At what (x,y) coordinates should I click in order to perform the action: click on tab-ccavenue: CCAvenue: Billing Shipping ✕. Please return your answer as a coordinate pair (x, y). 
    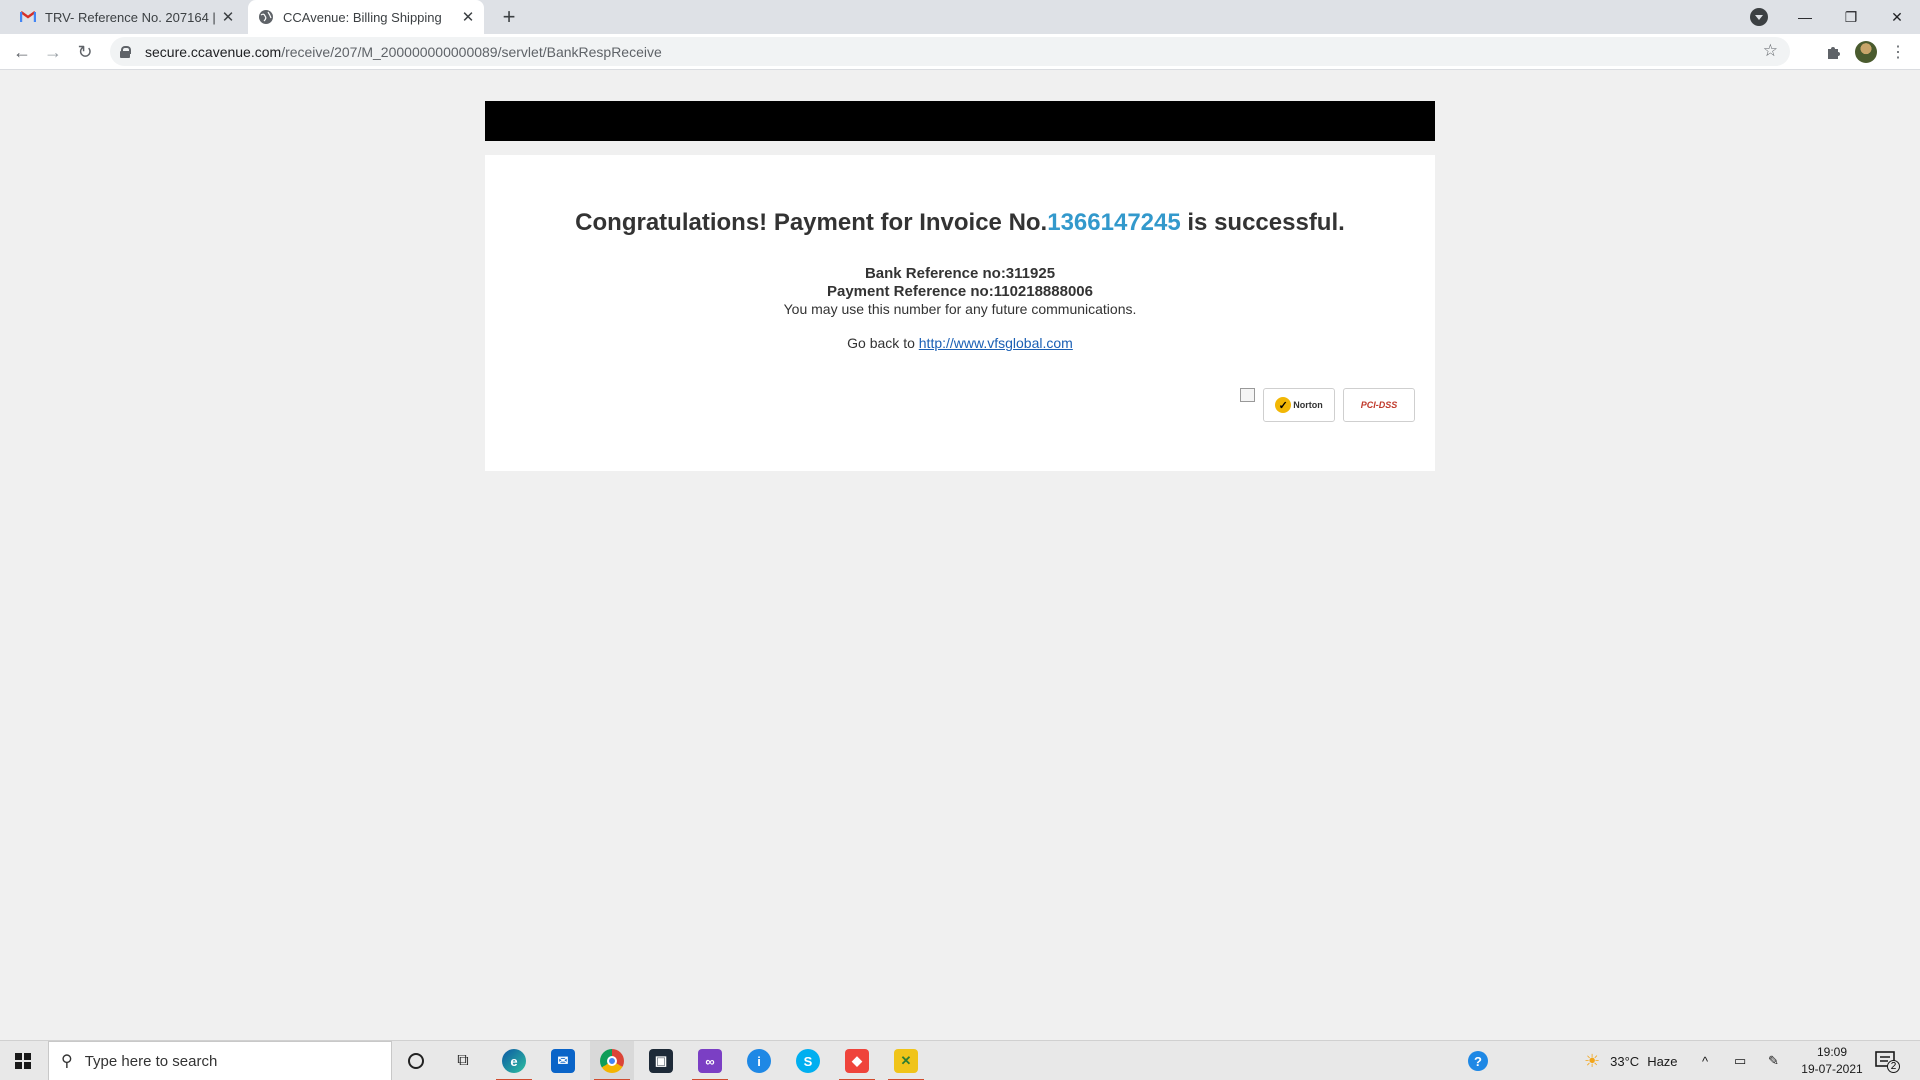
    Looking at the image, I should click on (366, 17).